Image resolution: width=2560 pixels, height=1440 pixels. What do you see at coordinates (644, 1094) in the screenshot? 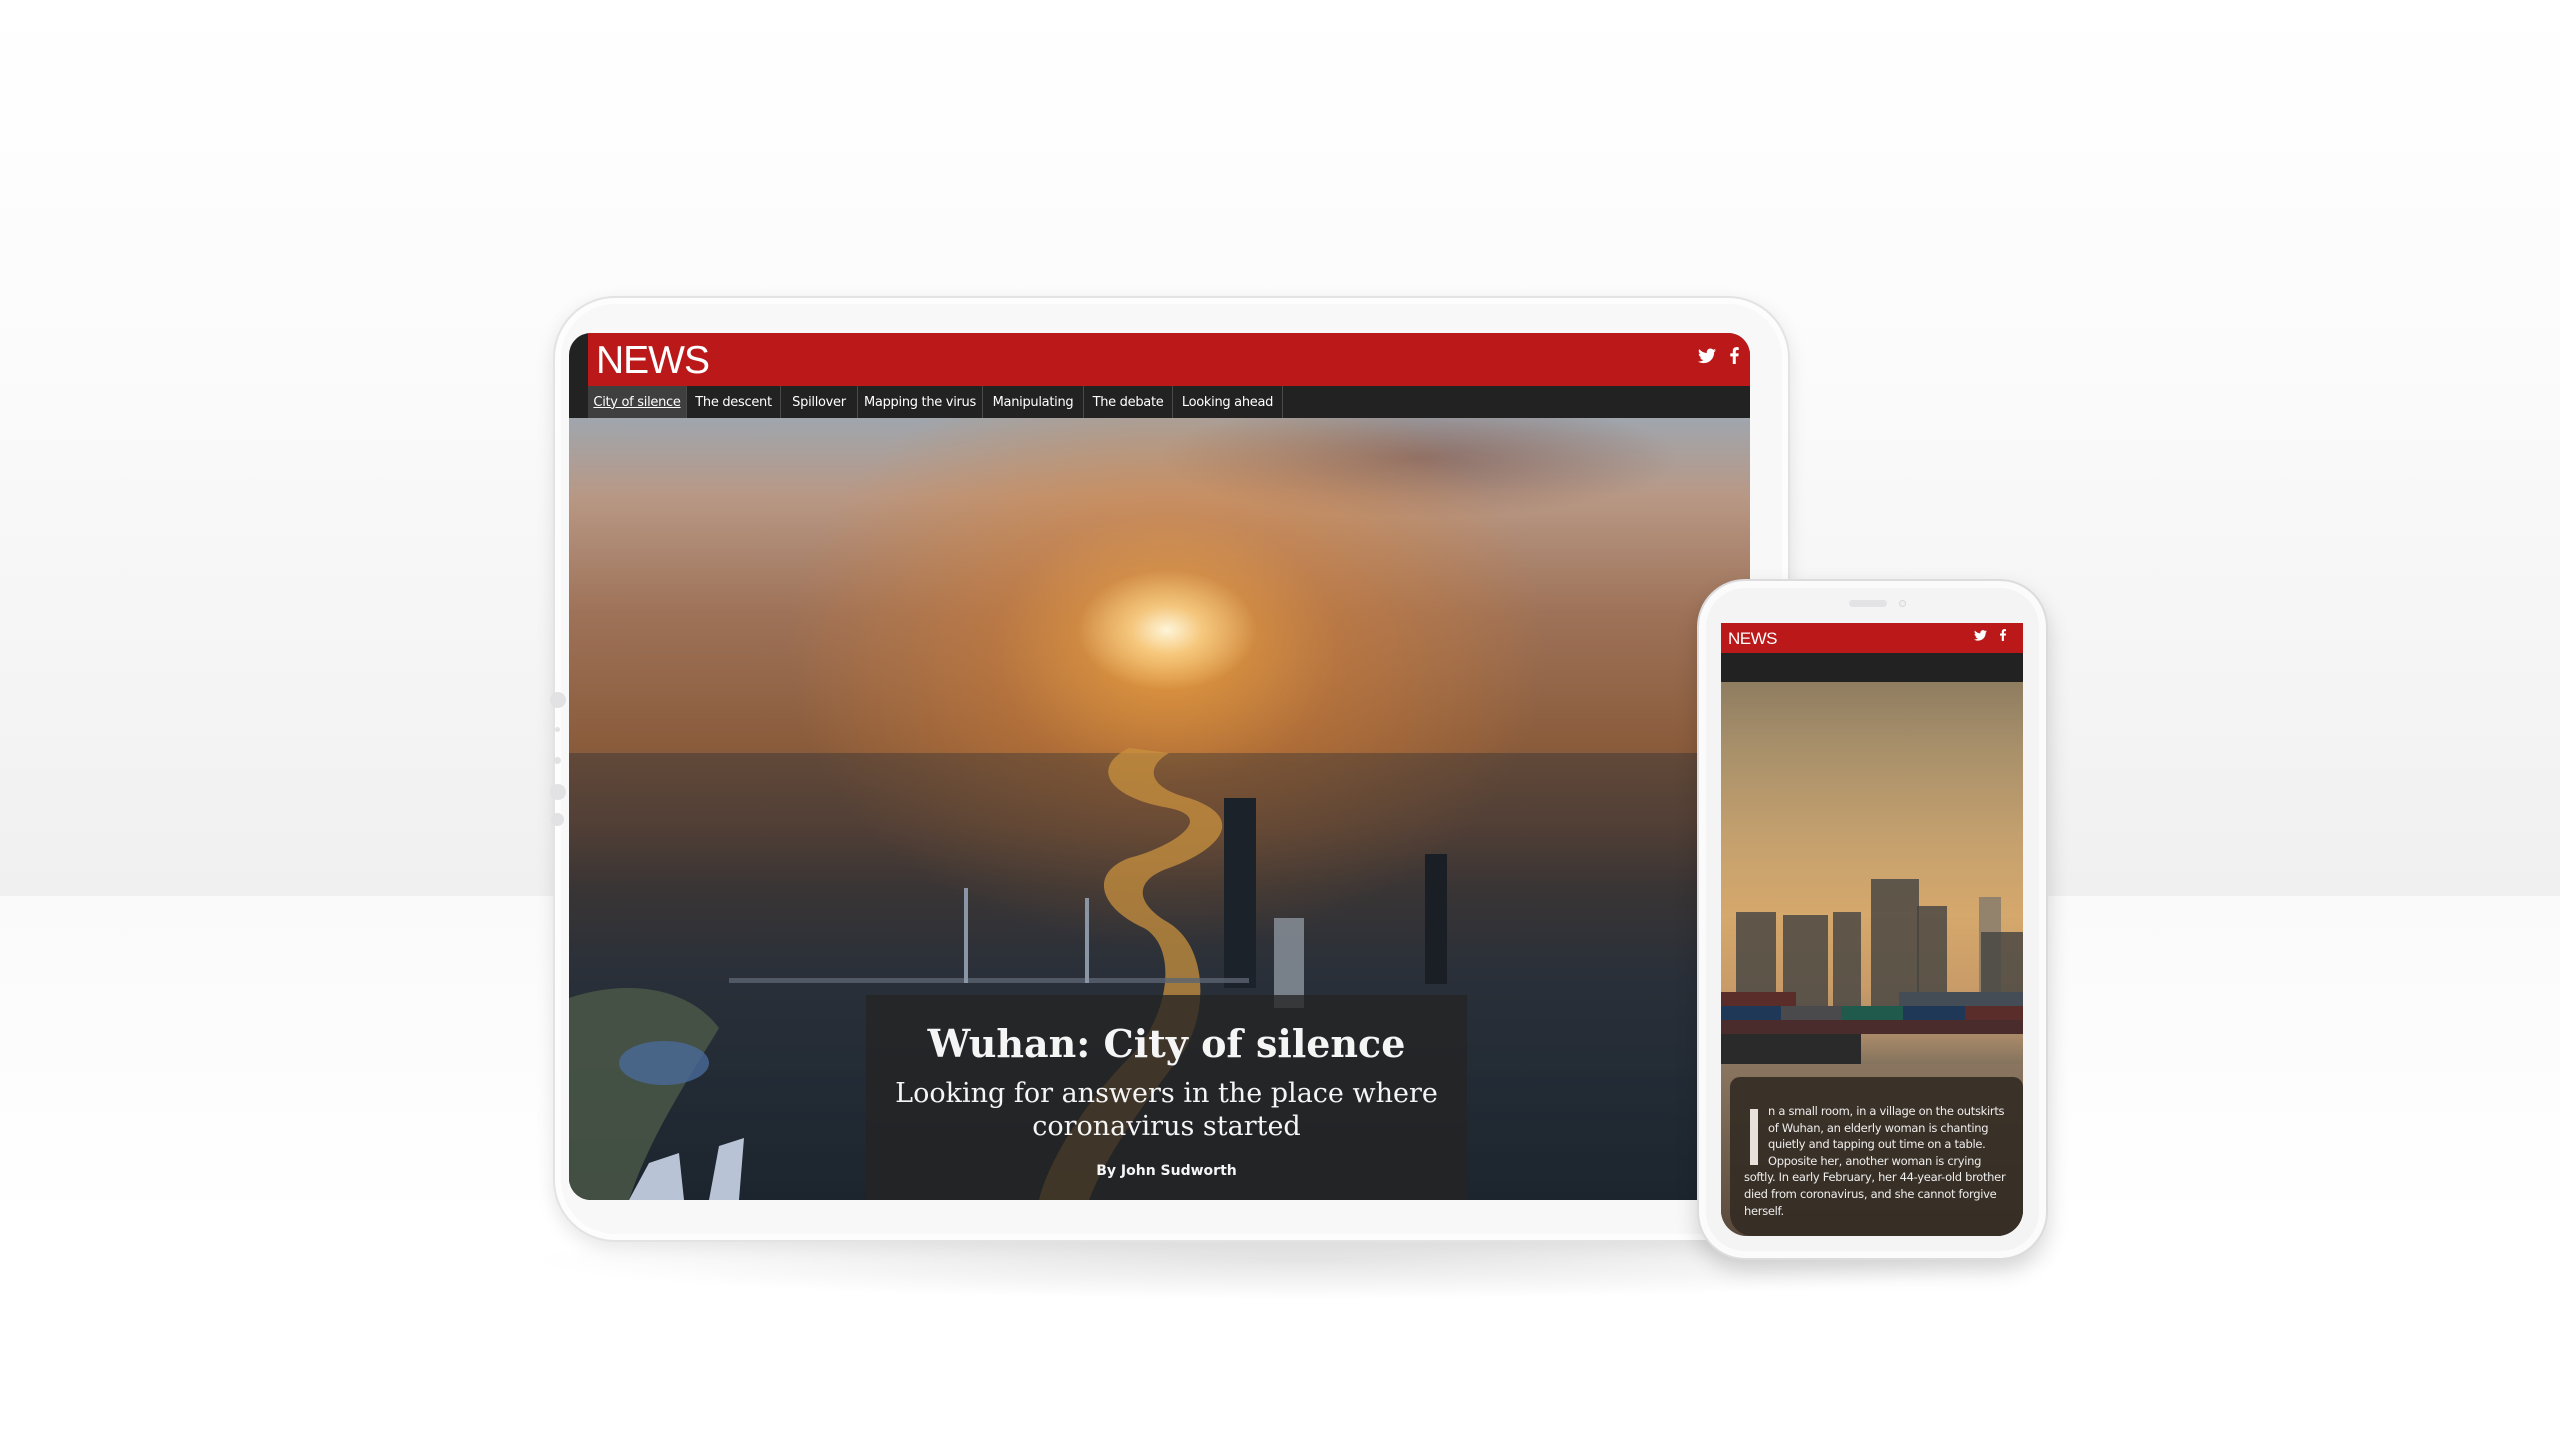
I see `riverbank` at bounding box center [644, 1094].